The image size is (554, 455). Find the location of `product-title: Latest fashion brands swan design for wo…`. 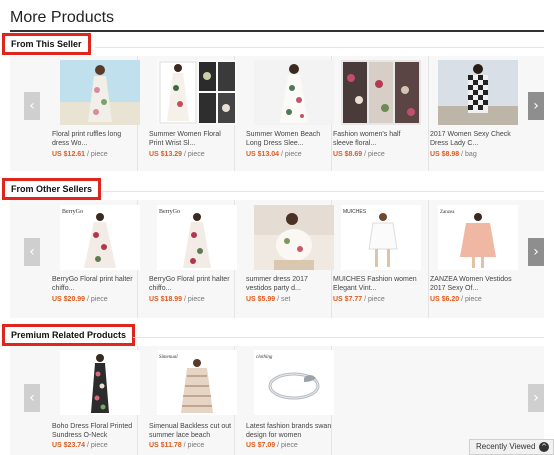

product-title: Latest fashion brands swan design for wo… is located at coordinates (290, 431).